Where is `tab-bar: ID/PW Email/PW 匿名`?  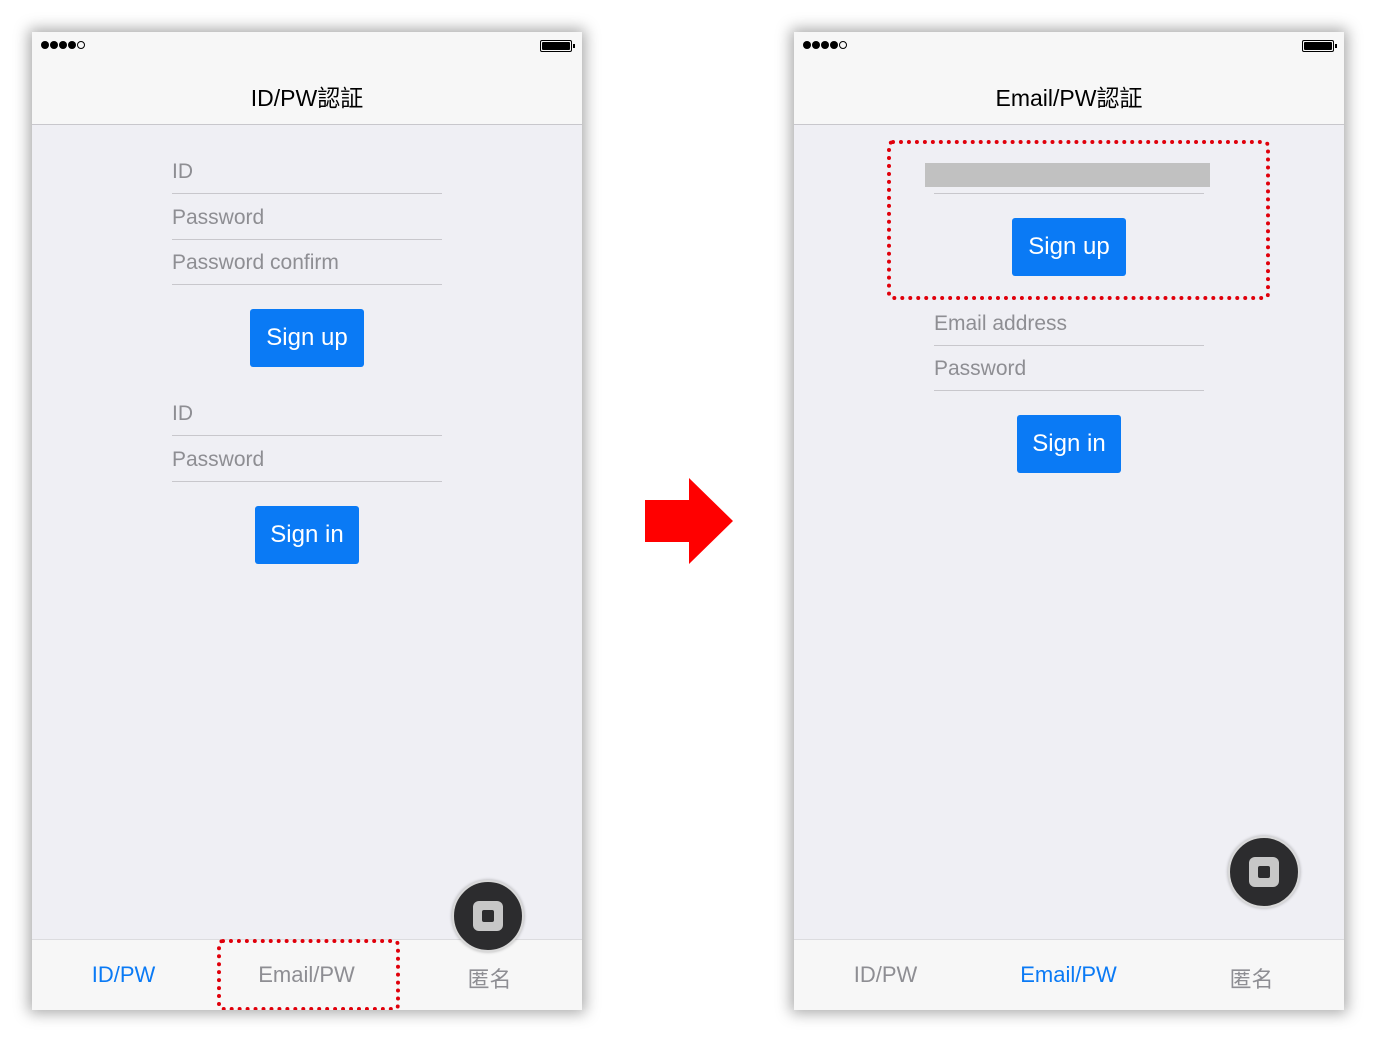
tab-bar: ID/PW Email/PW 匿名 is located at coordinates (1069, 974).